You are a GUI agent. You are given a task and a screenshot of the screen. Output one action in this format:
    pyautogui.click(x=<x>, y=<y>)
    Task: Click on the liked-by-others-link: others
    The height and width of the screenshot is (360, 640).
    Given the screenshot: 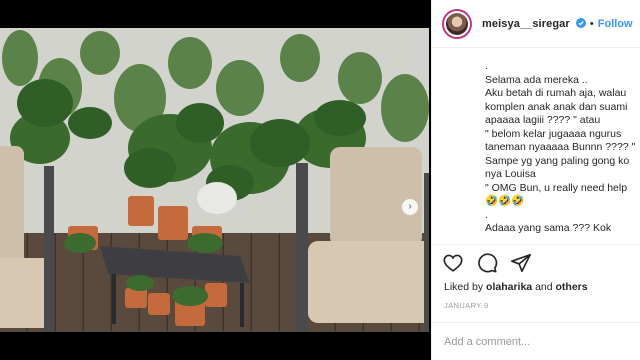 What is the action you would take?
    pyautogui.click(x=572, y=287)
    